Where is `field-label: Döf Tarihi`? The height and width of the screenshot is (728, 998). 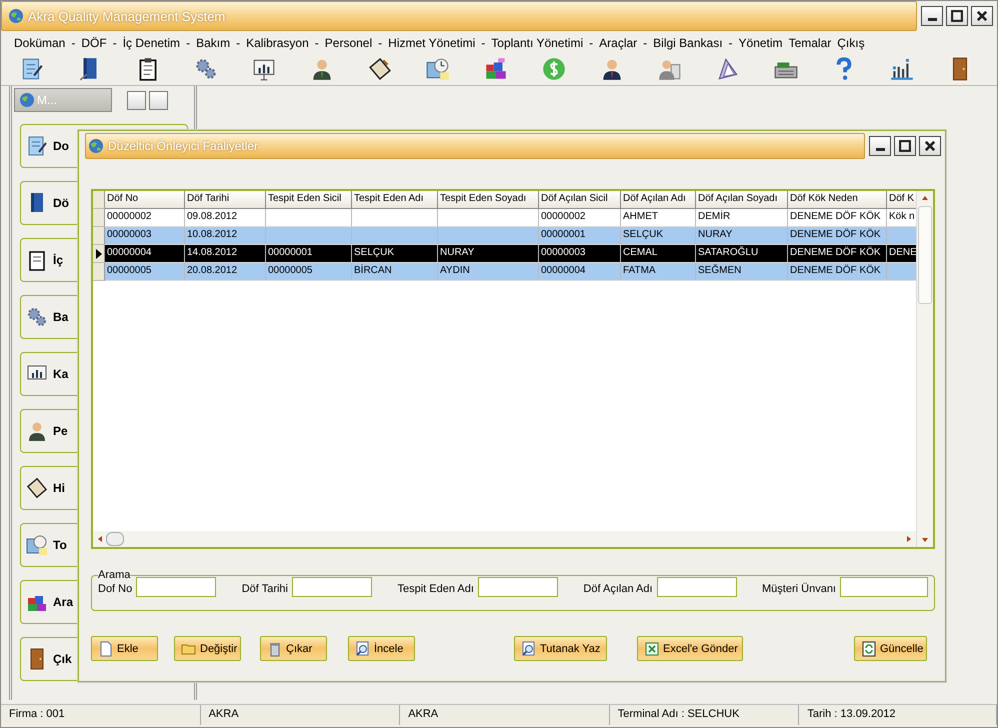
field-label: Döf Tarihi is located at coordinates (265, 589).